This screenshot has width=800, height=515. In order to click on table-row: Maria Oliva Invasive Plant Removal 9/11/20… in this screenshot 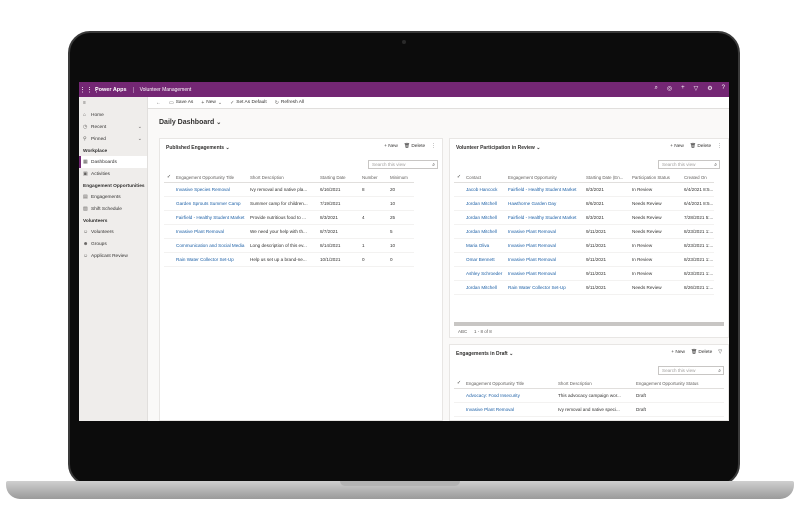, I will do `click(584, 246)`.